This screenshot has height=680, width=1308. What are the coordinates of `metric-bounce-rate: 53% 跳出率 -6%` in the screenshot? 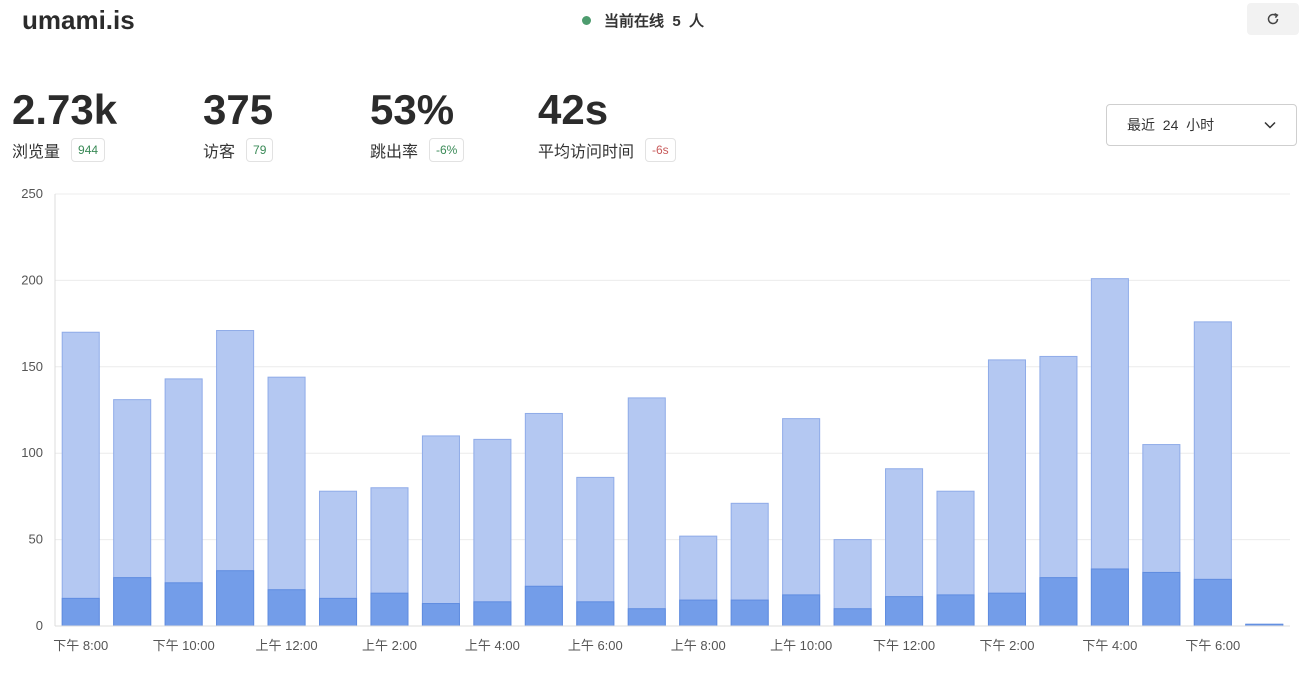 It's located at (417, 124).